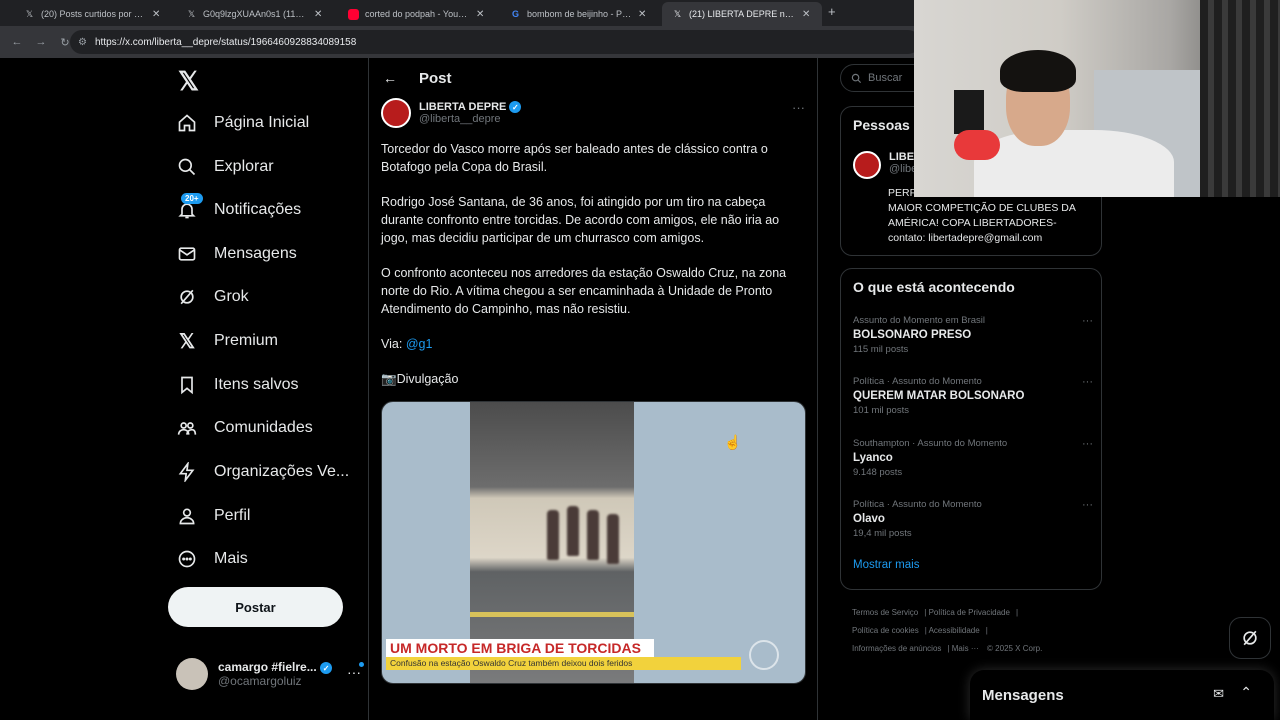  Describe the element at coordinates (262, 122) in the screenshot. I see `nav-label: Página Inicial` at that location.